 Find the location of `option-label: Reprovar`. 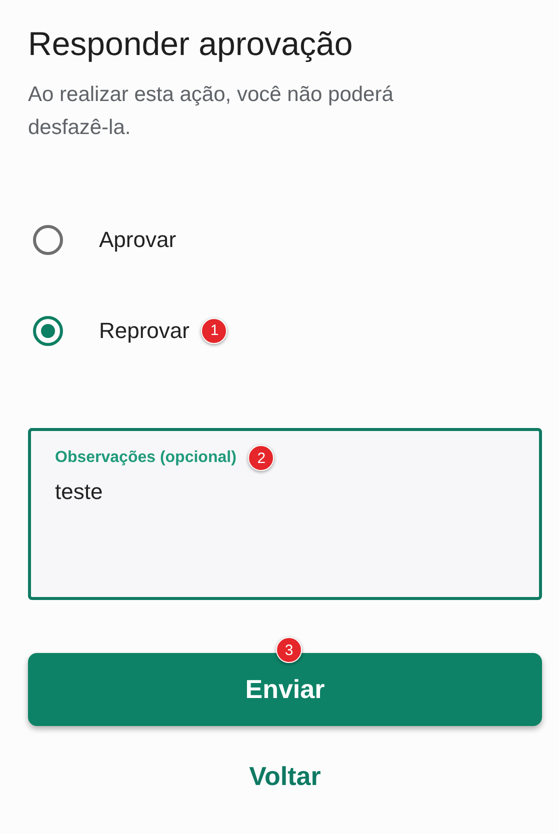

option-label: Reprovar is located at coordinates (144, 331).